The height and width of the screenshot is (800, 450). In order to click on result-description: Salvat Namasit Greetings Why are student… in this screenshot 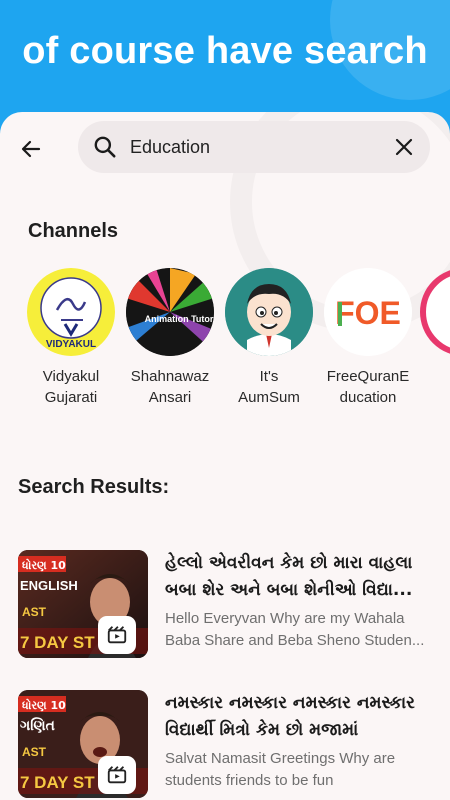, I will do `click(280, 769)`.